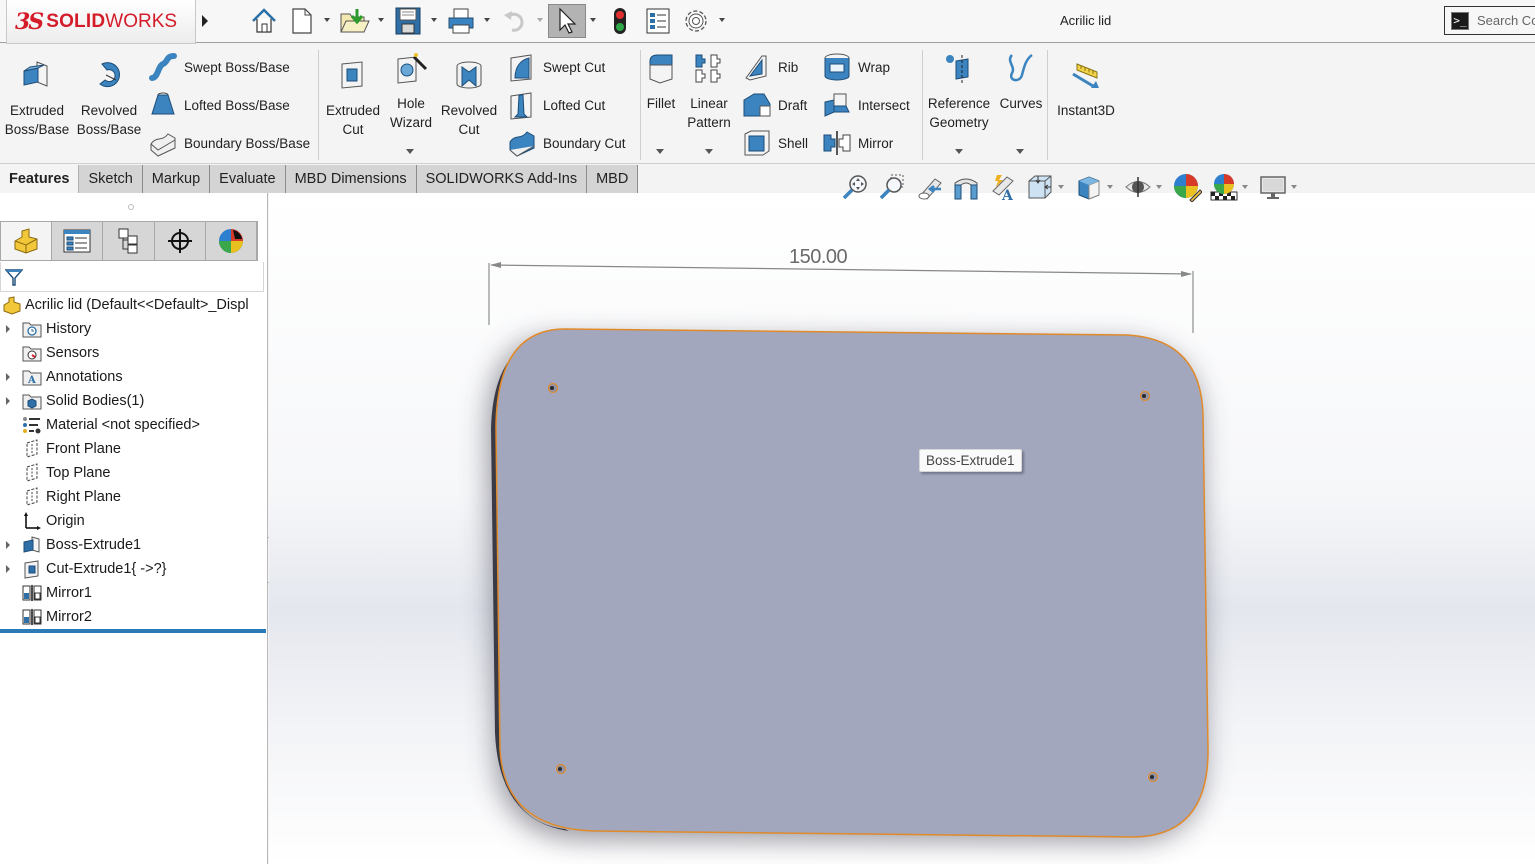 The width and height of the screenshot is (1535, 864). Describe the element at coordinates (133, 305) in the screenshot. I see `tree-root-part: Acrilic lid (Default<<Default>_Displ` at that location.